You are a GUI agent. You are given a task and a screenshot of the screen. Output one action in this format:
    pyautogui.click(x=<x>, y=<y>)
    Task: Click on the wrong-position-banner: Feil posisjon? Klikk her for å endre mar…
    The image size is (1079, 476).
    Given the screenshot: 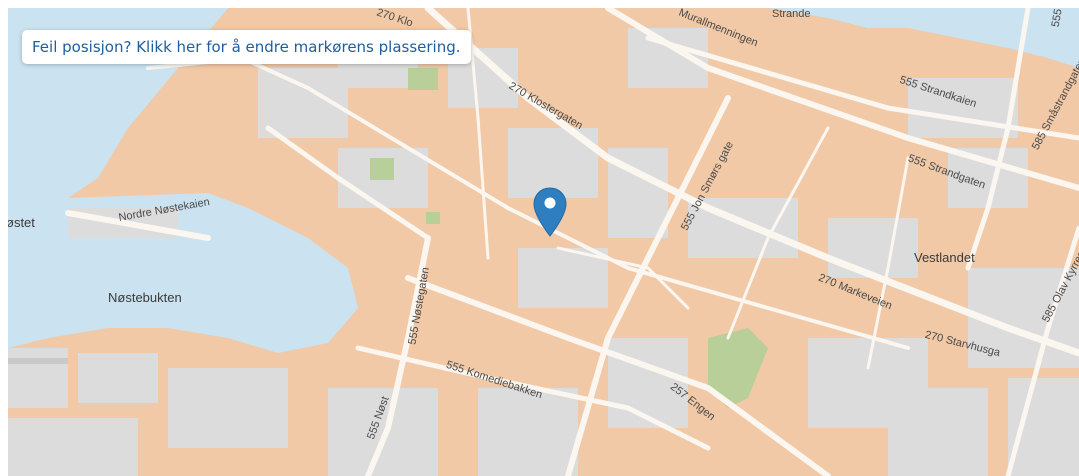 What is the action you would take?
    pyautogui.click(x=246, y=47)
    